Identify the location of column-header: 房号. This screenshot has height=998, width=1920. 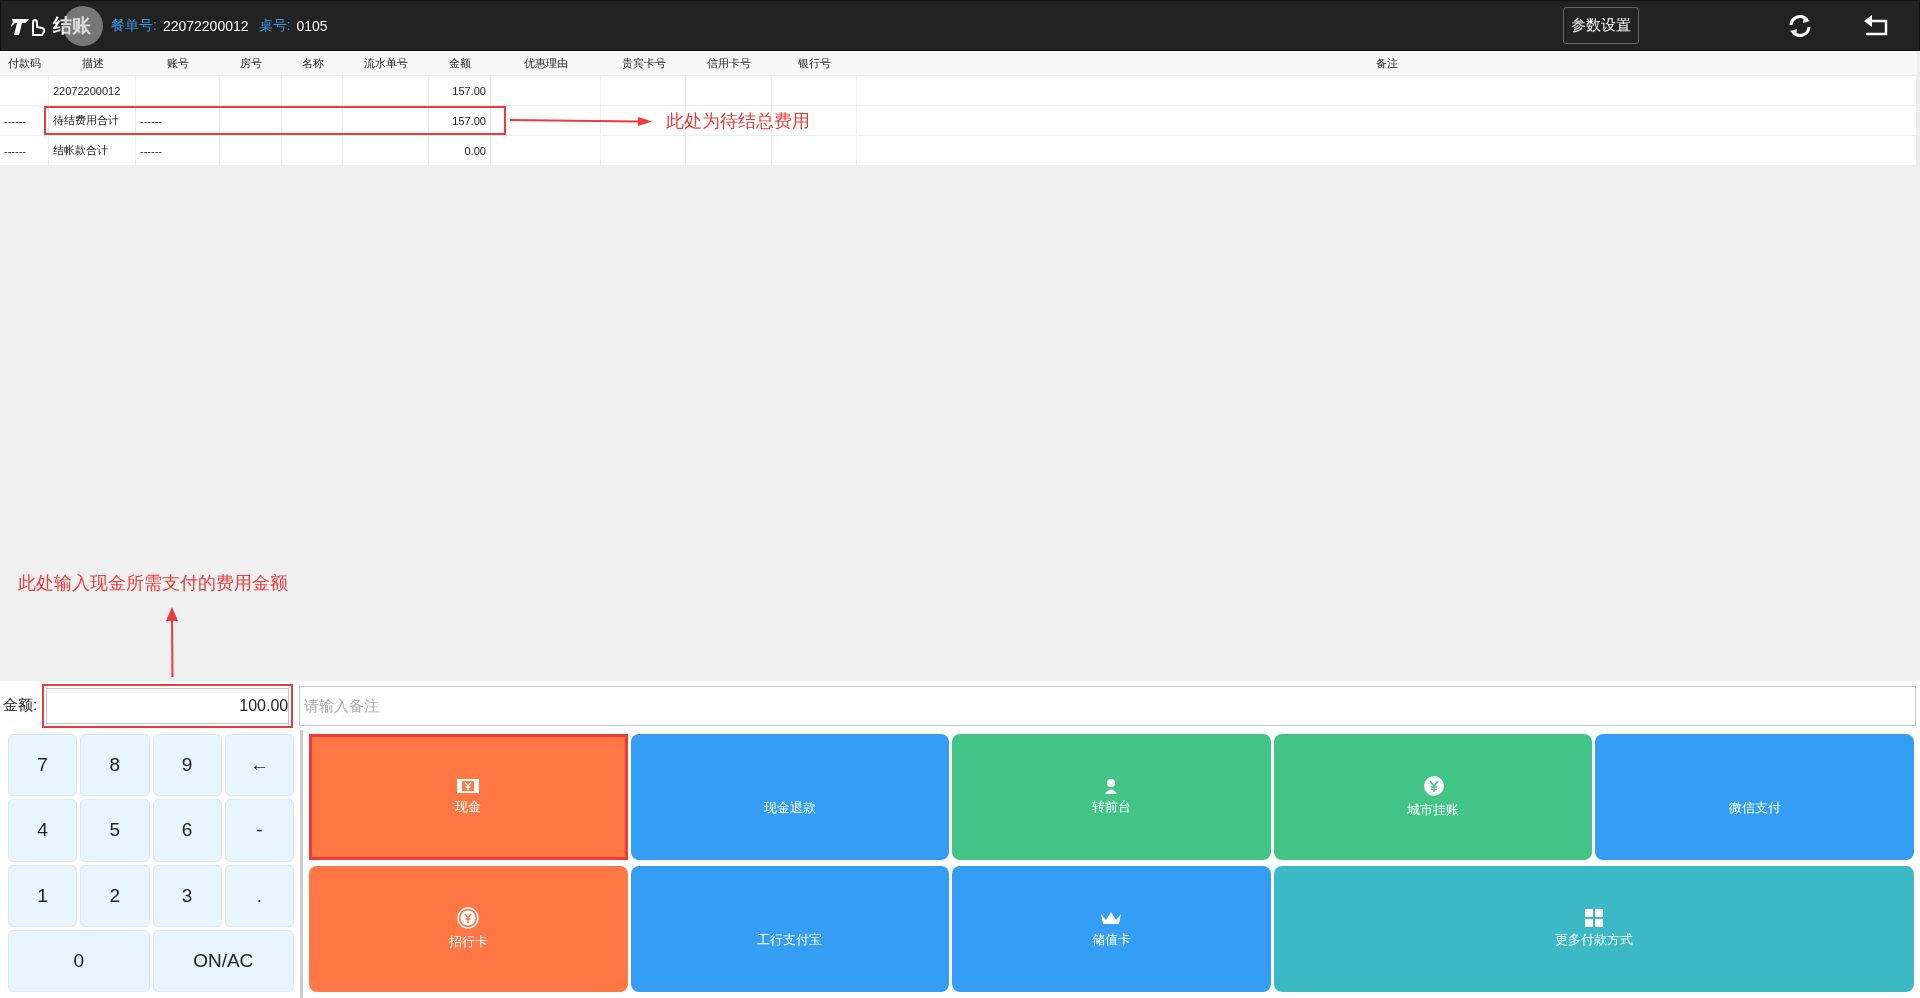
(251, 63).